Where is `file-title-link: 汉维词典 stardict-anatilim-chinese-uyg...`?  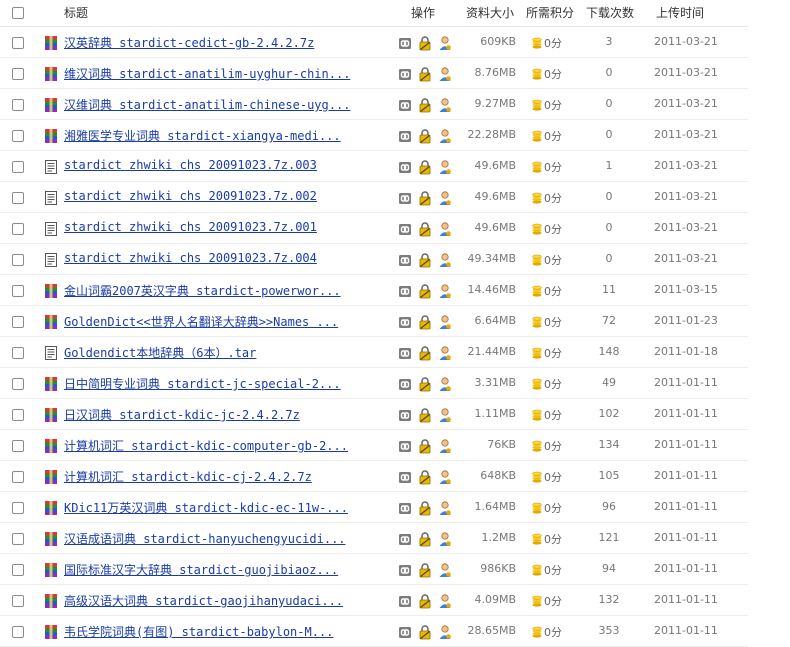 file-title-link: 汉维词典 stardict-anatilim-chinese-uyg... is located at coordinates (207, 104).